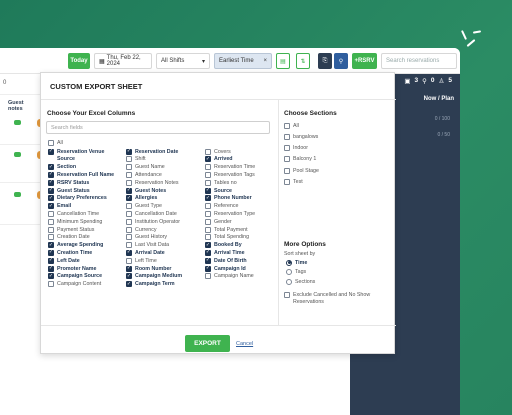  Describe the element at coordinates (218, 221) in the screenshot. I see `column-checkbox: Gender` at that location.